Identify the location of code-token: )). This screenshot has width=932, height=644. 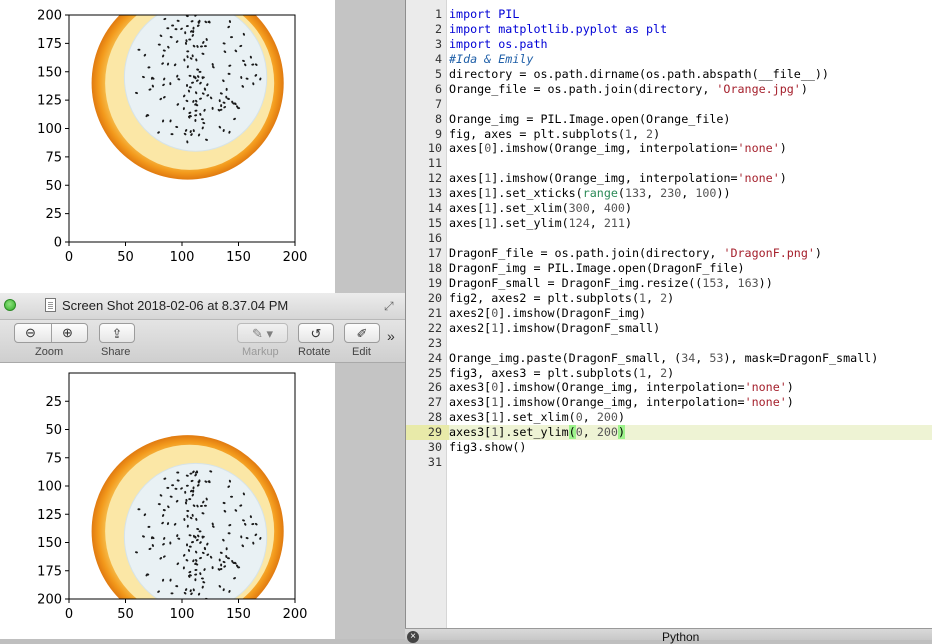
(723, 193).